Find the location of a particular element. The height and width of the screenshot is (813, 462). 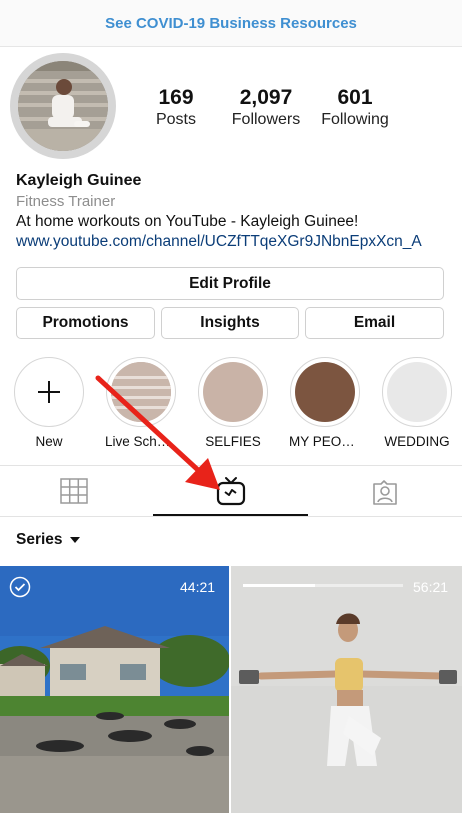

posts-stat: 169 Posts is located at coordinates (176, 107).